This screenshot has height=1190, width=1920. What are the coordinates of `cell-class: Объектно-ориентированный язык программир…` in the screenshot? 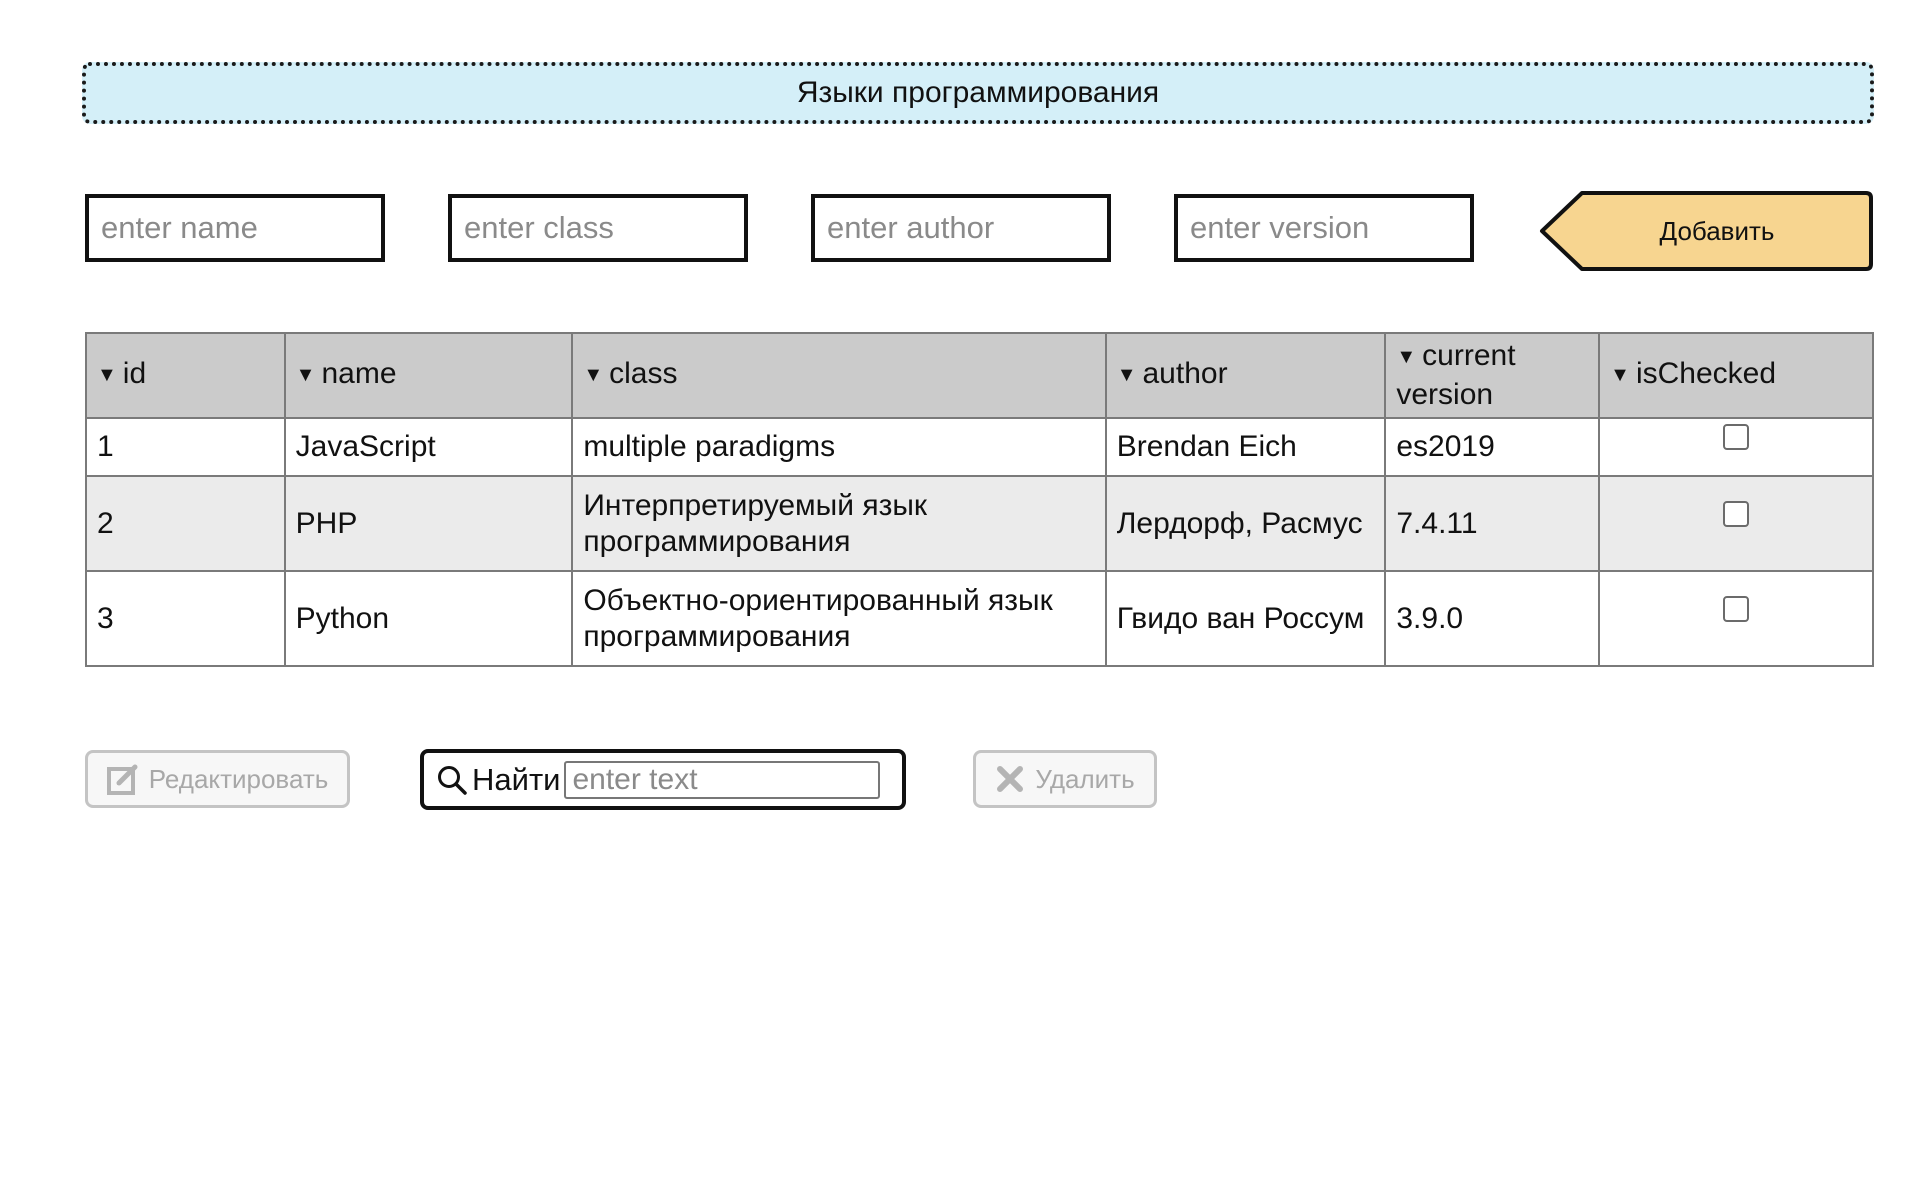 It's located at (839, 618).